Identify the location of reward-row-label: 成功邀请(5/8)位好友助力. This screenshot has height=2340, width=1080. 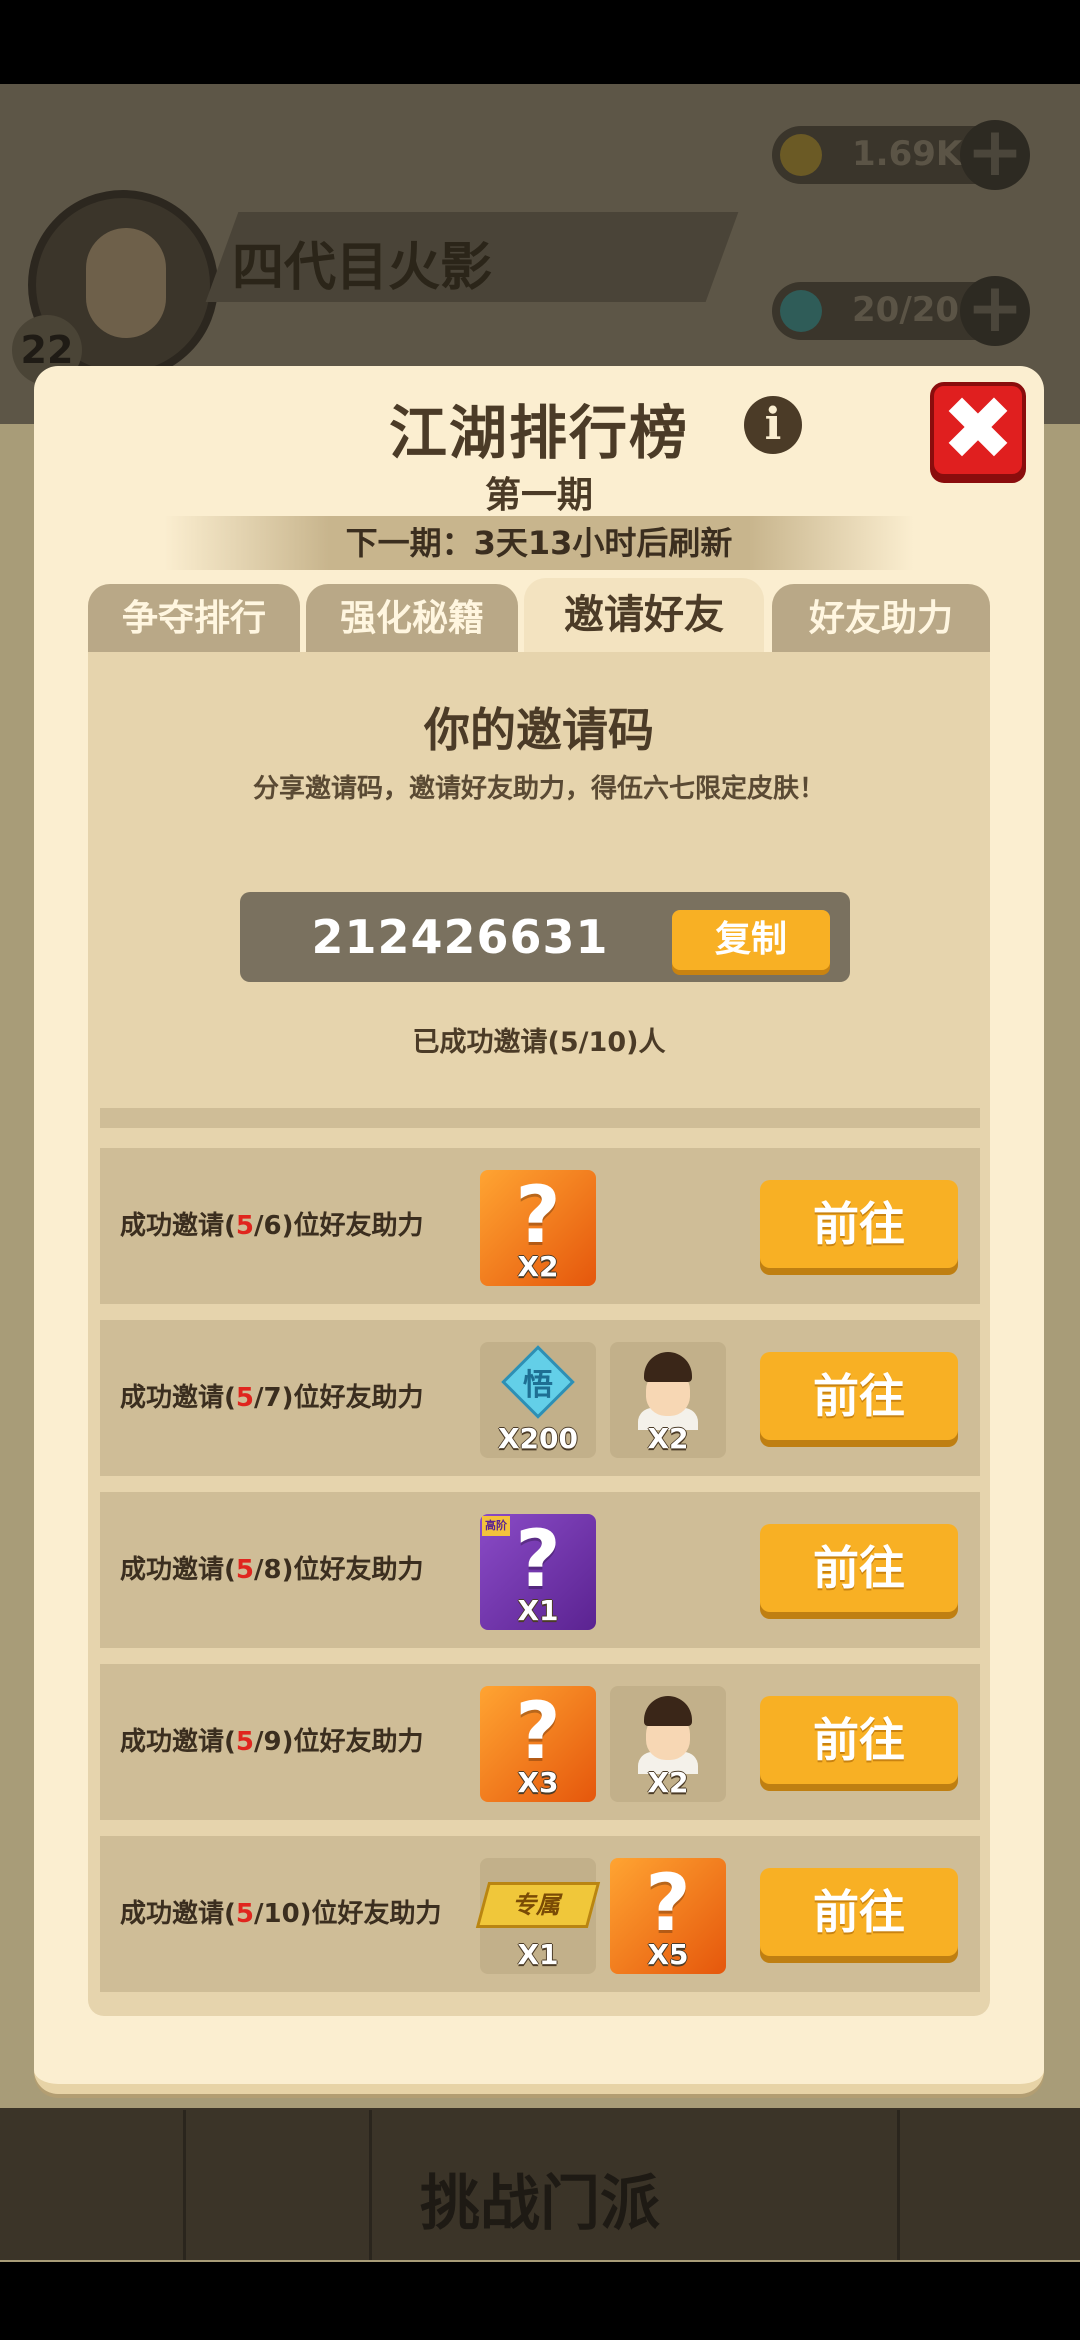
(272, 1570).